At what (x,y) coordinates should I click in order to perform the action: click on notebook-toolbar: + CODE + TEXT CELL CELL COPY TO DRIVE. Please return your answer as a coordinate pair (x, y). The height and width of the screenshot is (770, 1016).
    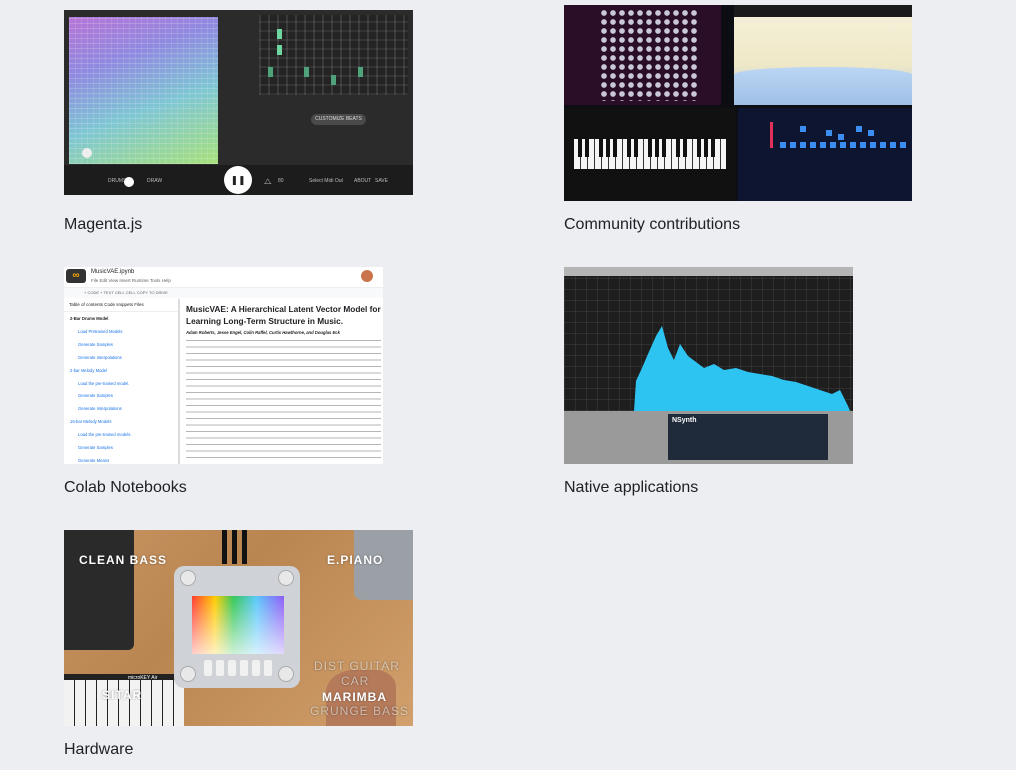
    Looking at the image, I should click on (223, 293).